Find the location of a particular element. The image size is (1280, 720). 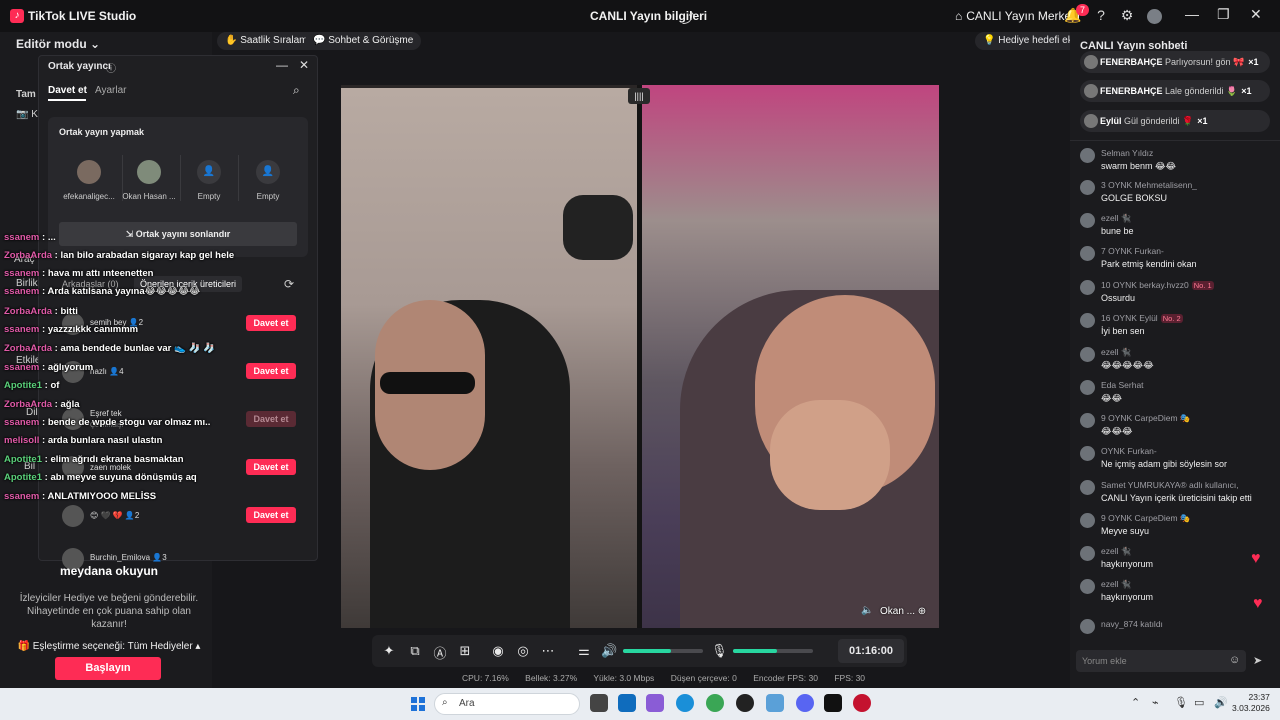

speaker-icon: 🔈 is located at coordinates (867, 610).